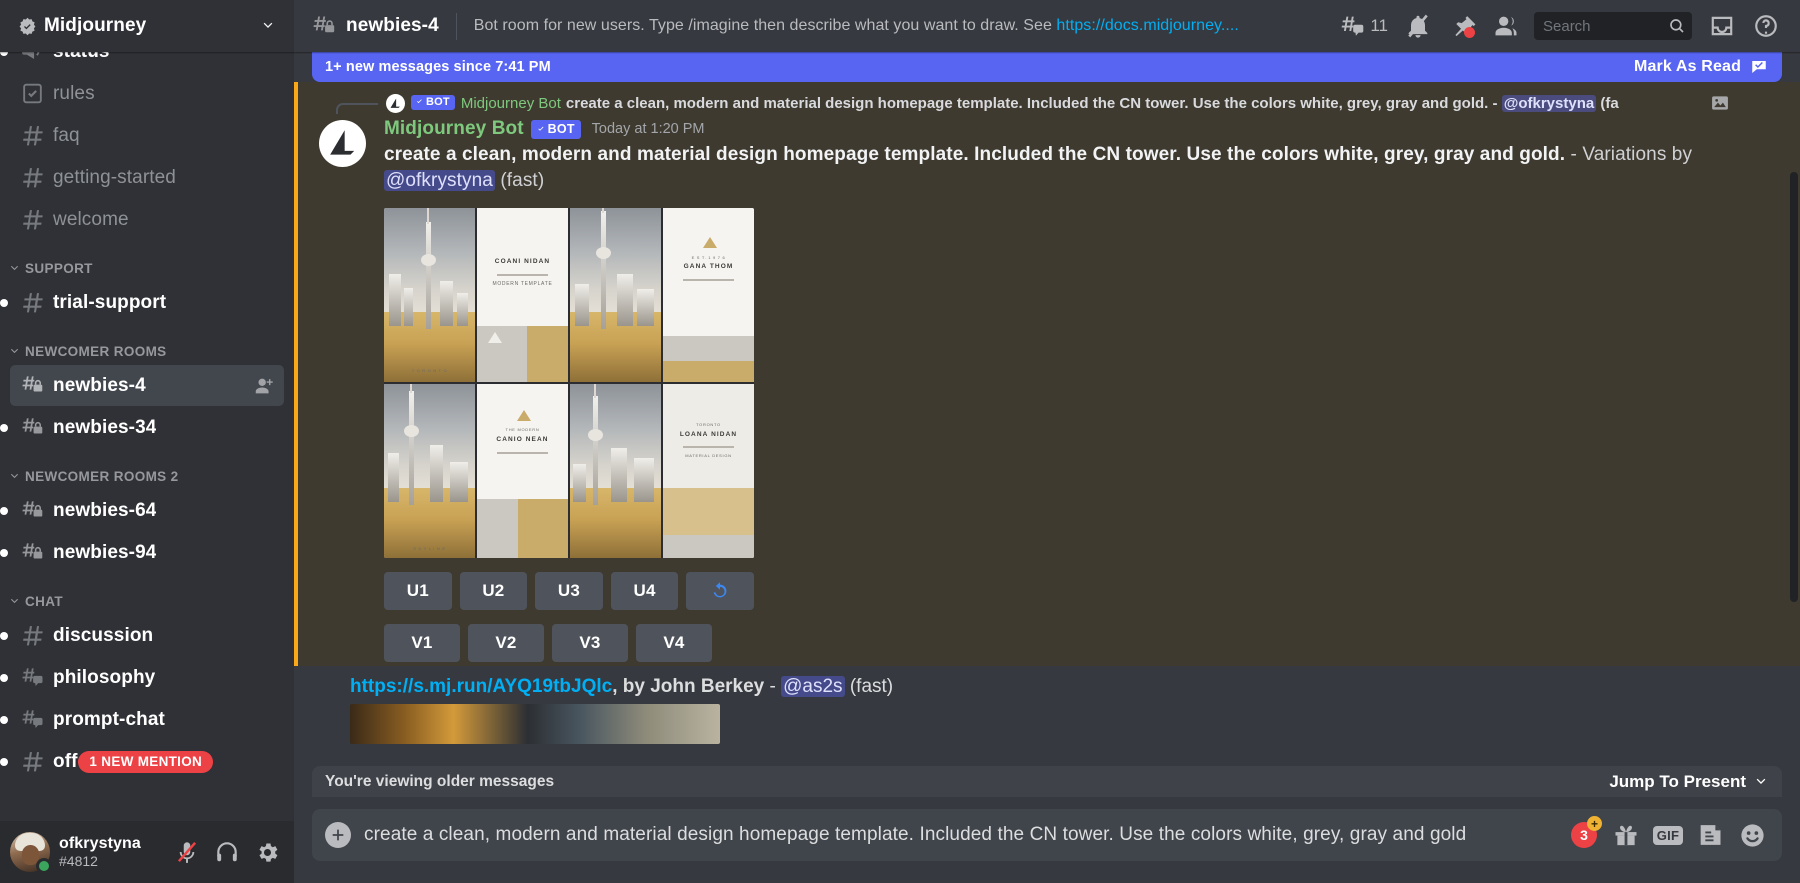 The width and height of the screenshot is (1800, 883). What do you see at coordinates (1689, 782) in the screenshot?
I see `jump-to-present-button: Jump To Present` at bounding box center [1689, 782].